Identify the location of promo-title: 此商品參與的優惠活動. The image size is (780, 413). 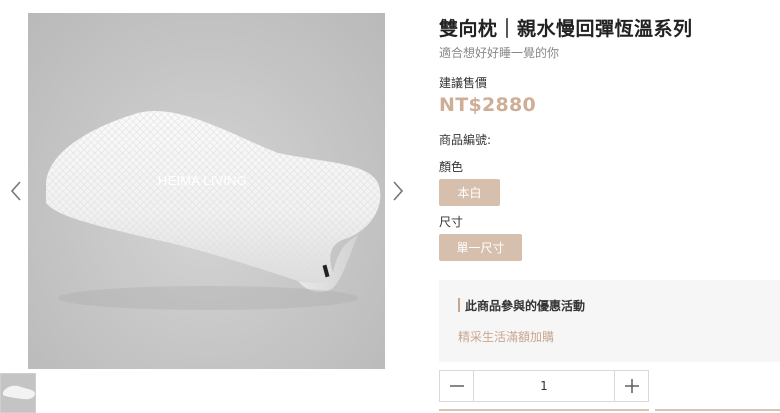
(525, 306).